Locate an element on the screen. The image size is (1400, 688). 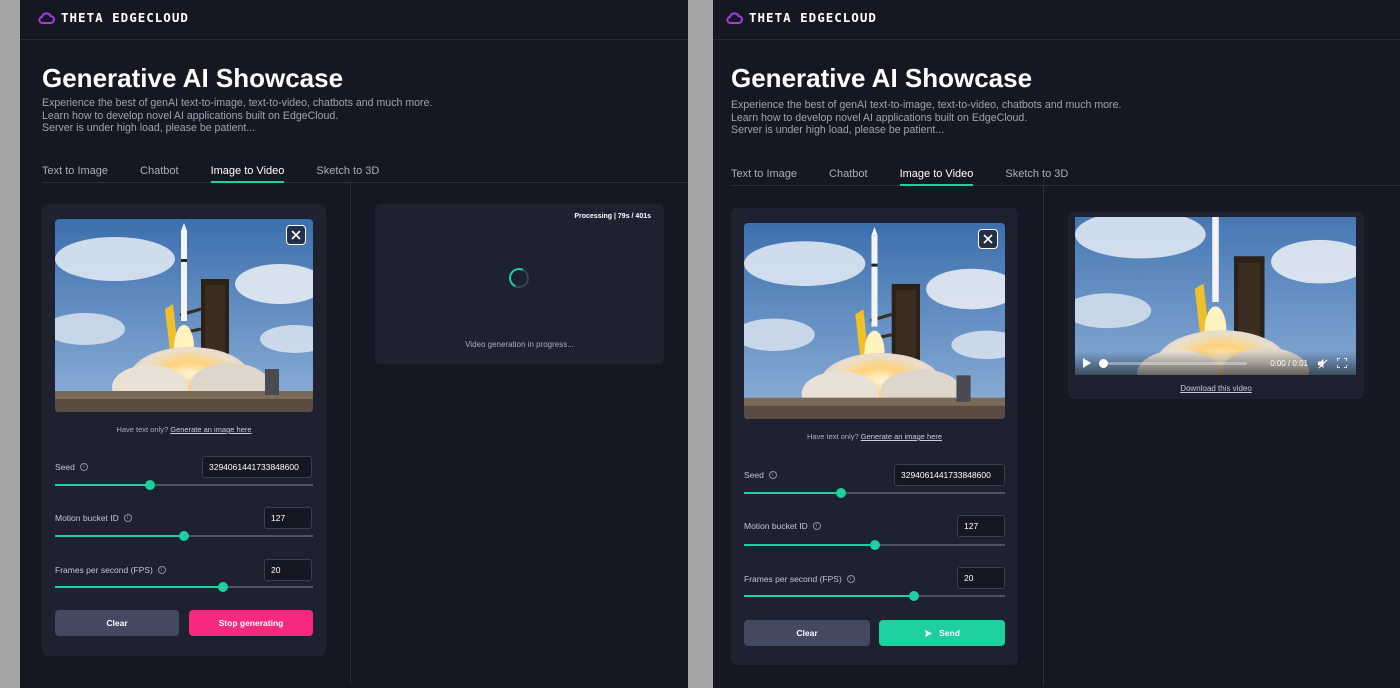
video-scrubber is located at coordinates (1173, 363).